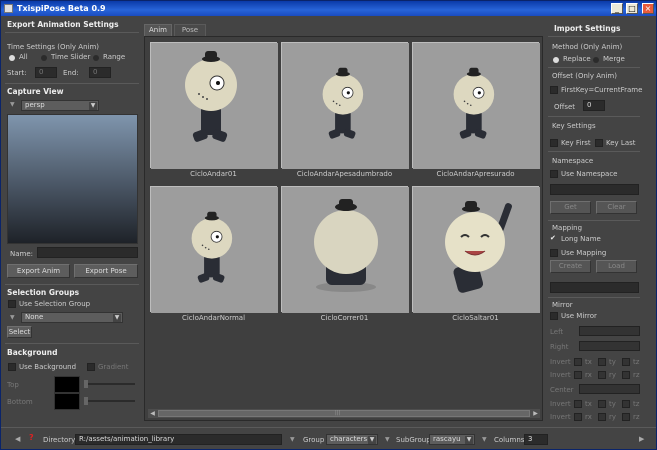 This screenshot has width=657, height=450. I want to click on title-bar: TxispiPose Beta 0.9, so click(328, 8).